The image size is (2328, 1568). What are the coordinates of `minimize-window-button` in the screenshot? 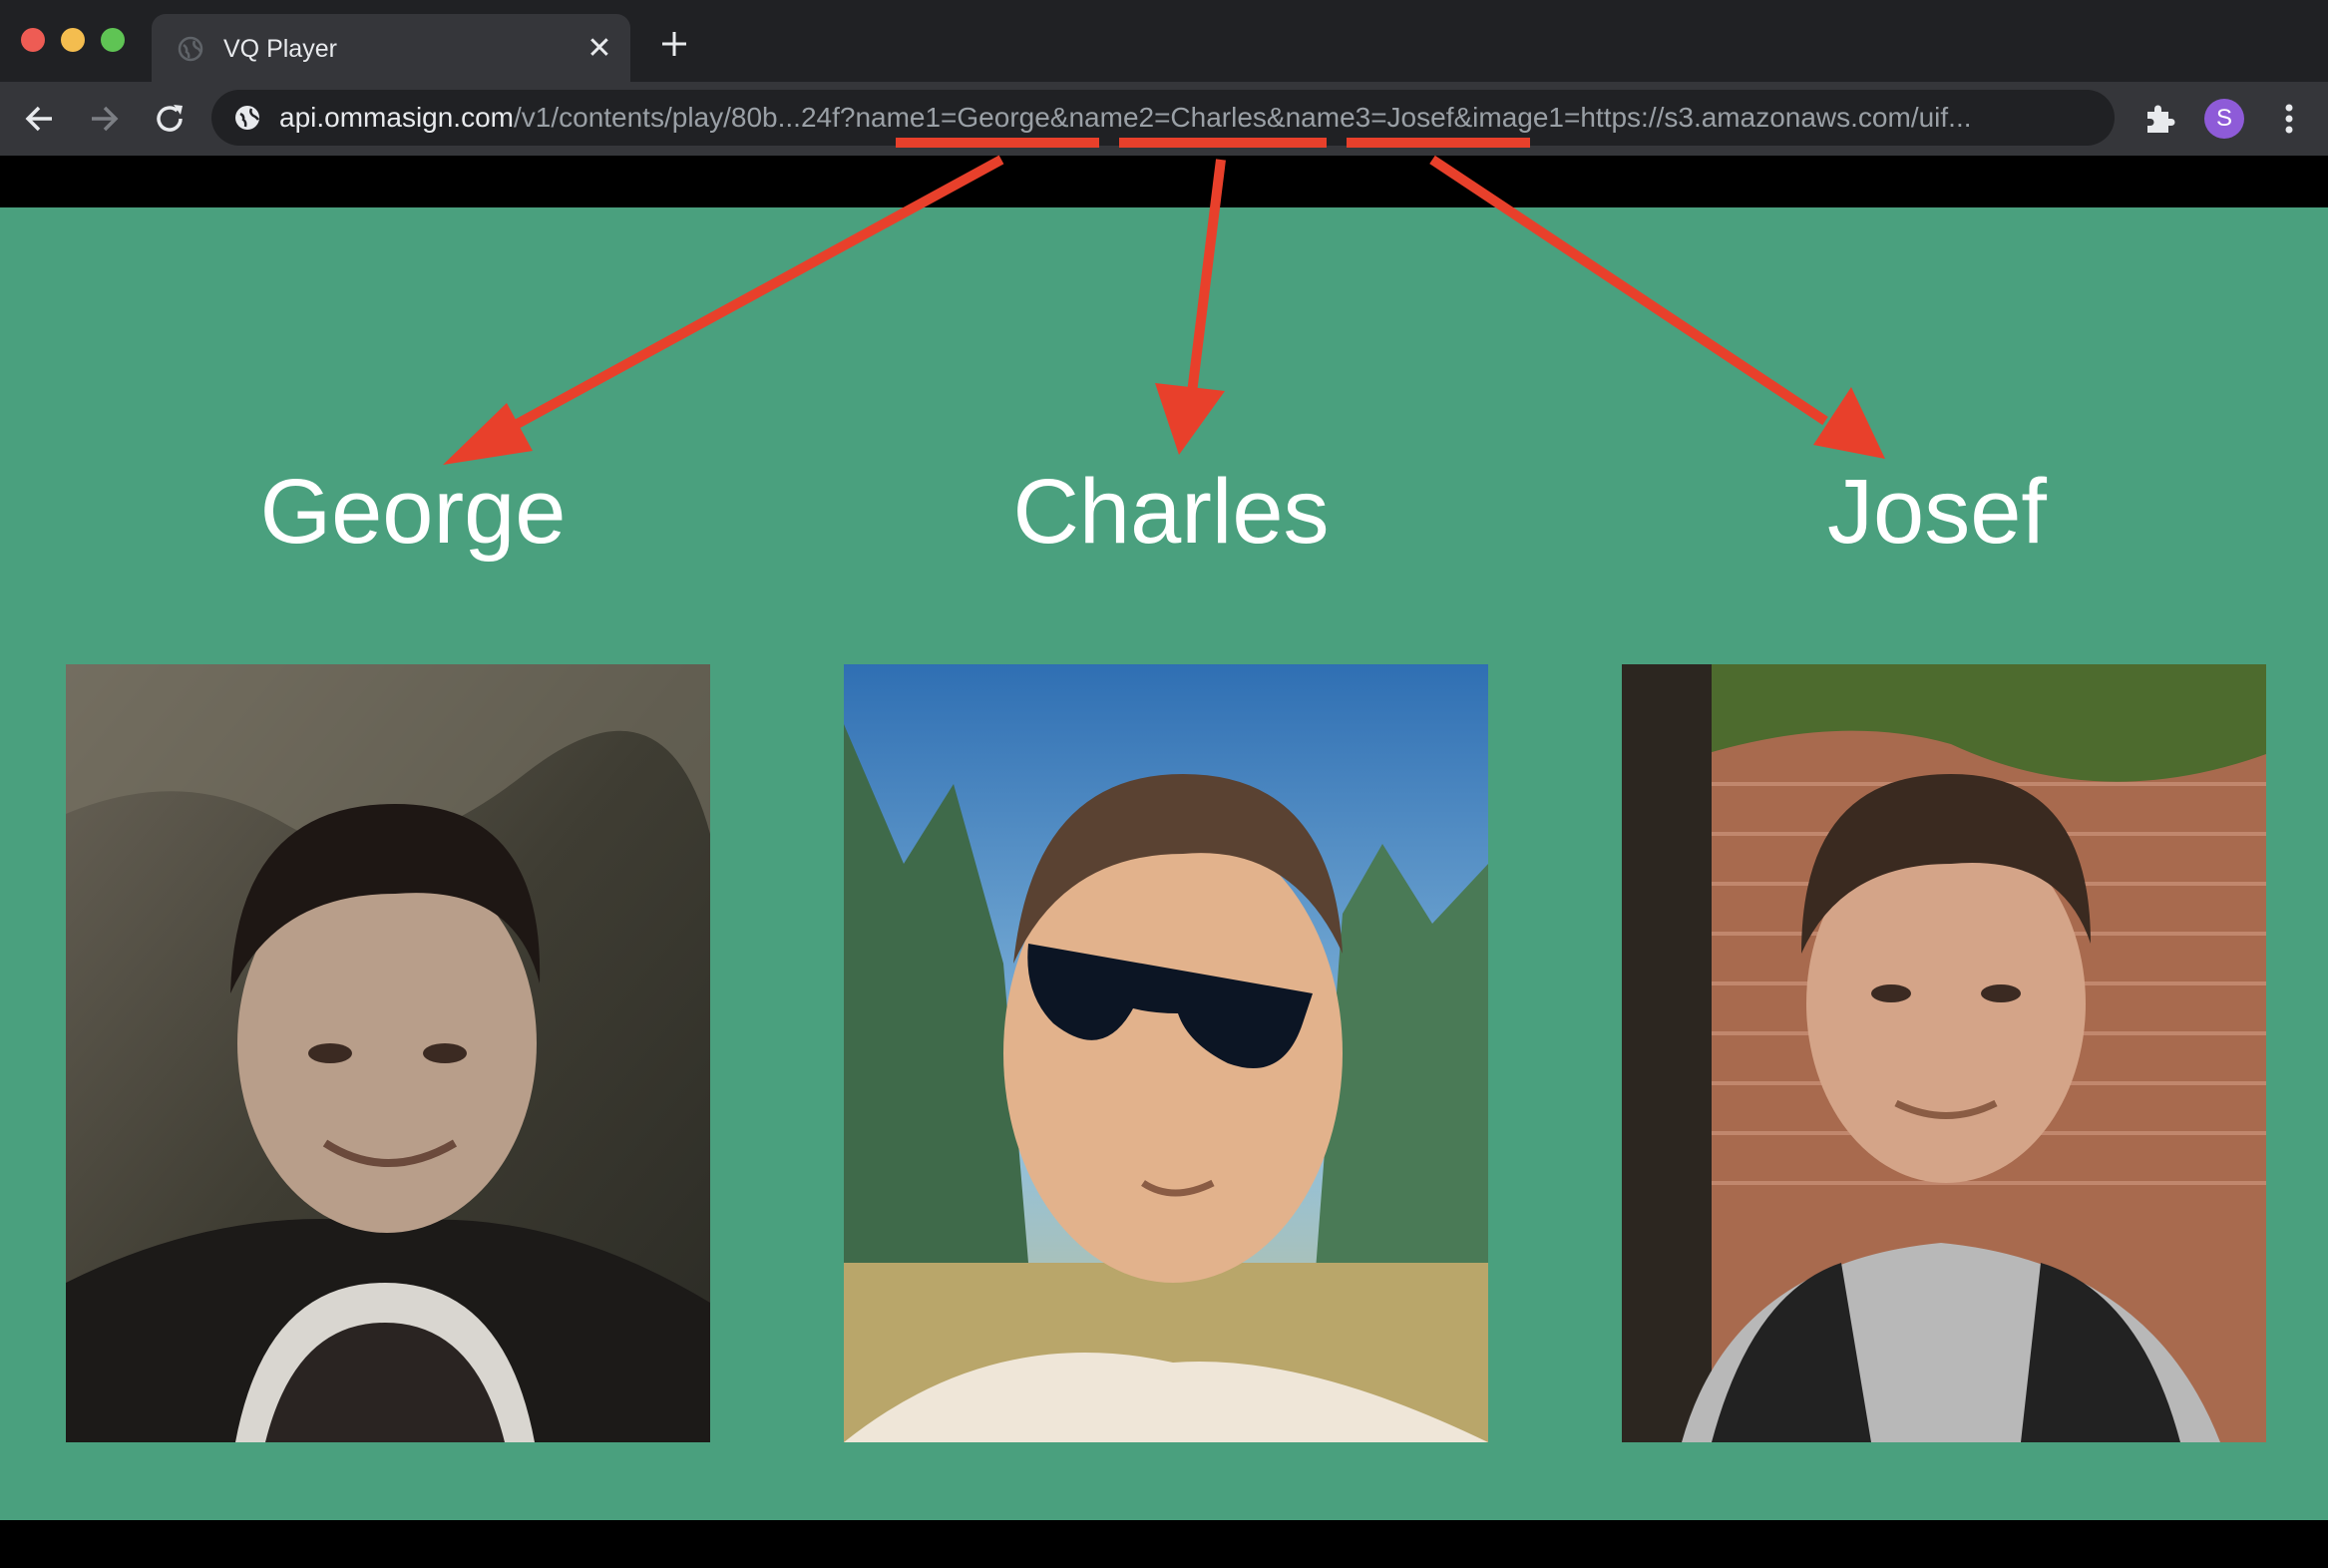 It's located at (73, 40).